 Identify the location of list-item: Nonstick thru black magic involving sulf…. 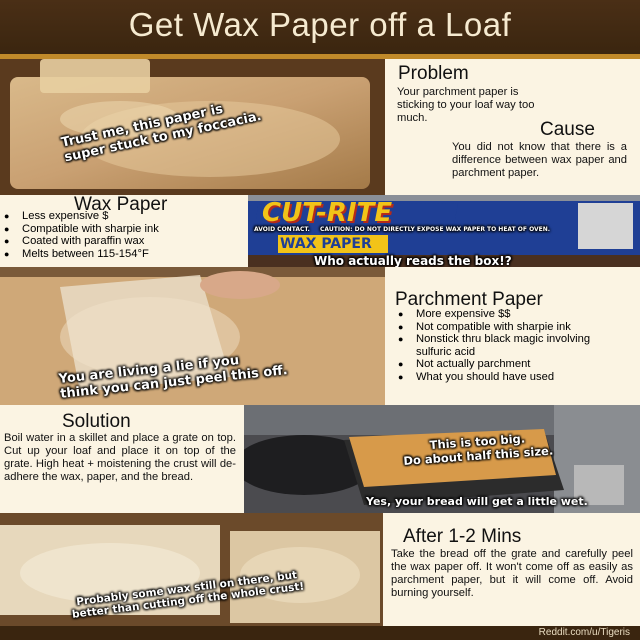
(494, 345).